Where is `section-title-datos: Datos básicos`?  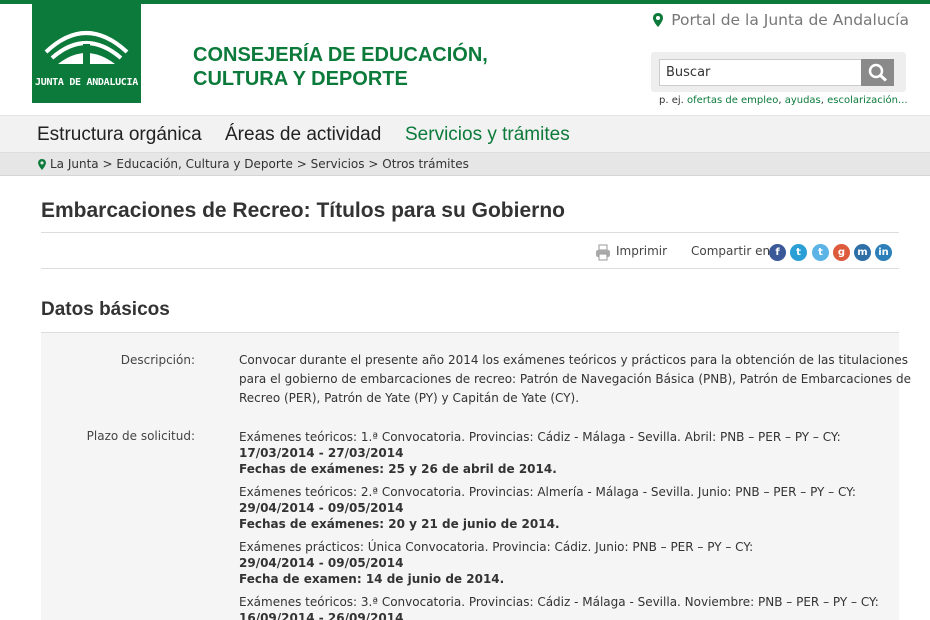 section-title-datos: Datos básicos is located at coordinates (105, 309).